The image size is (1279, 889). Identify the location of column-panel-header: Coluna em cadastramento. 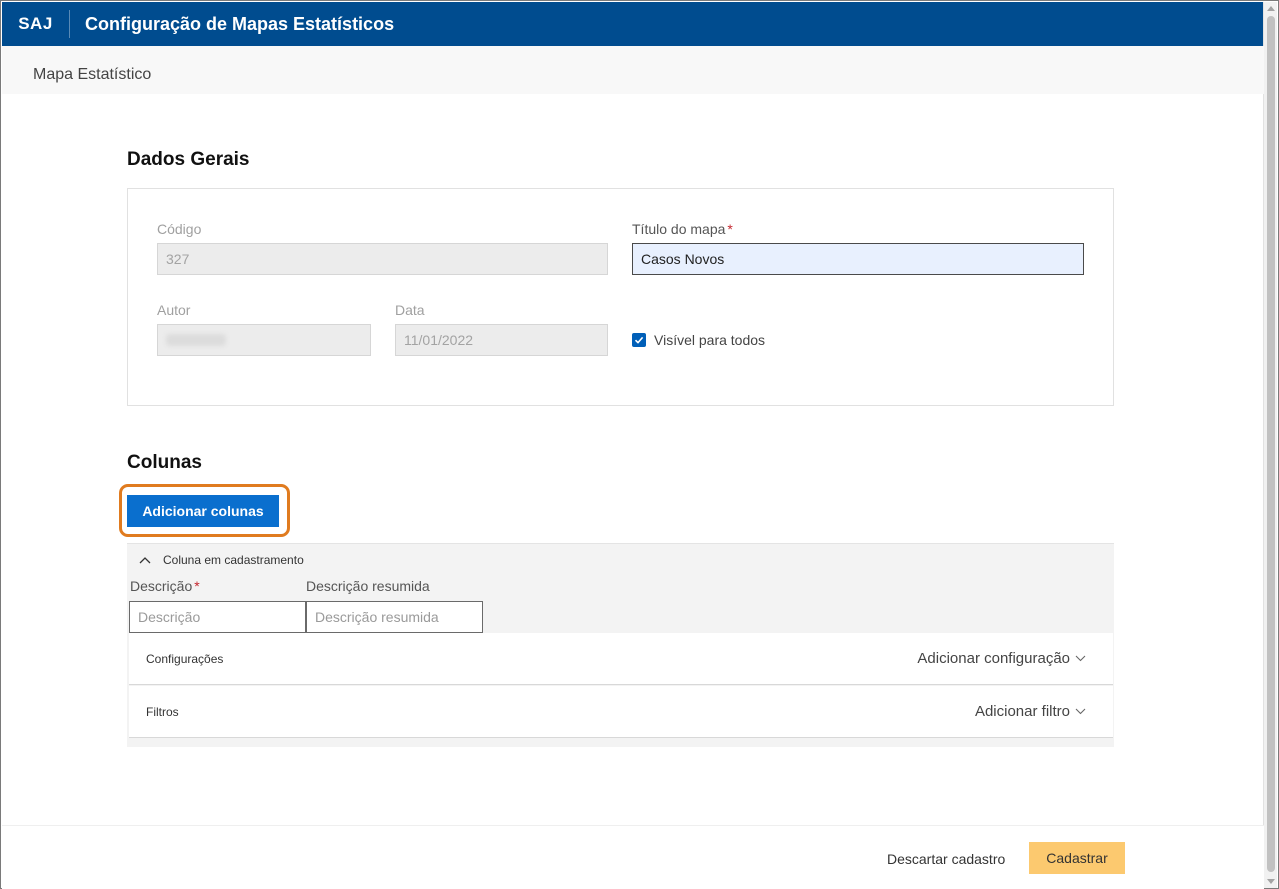
(221, 560).